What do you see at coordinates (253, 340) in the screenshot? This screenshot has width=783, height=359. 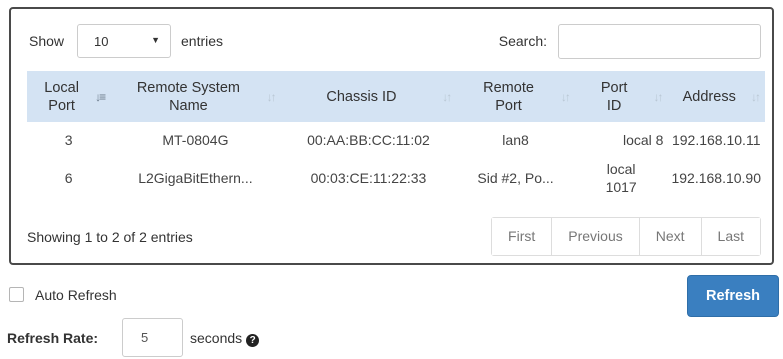 I see `question-circle-icon: ?` at bounding box center [253, 340].